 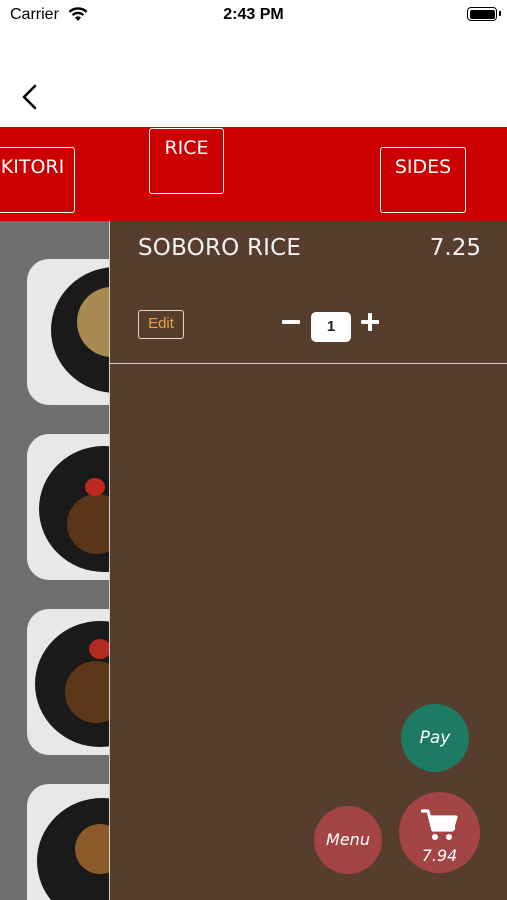 I want to click on increase-quantity-button, so click(x=370, y=322).